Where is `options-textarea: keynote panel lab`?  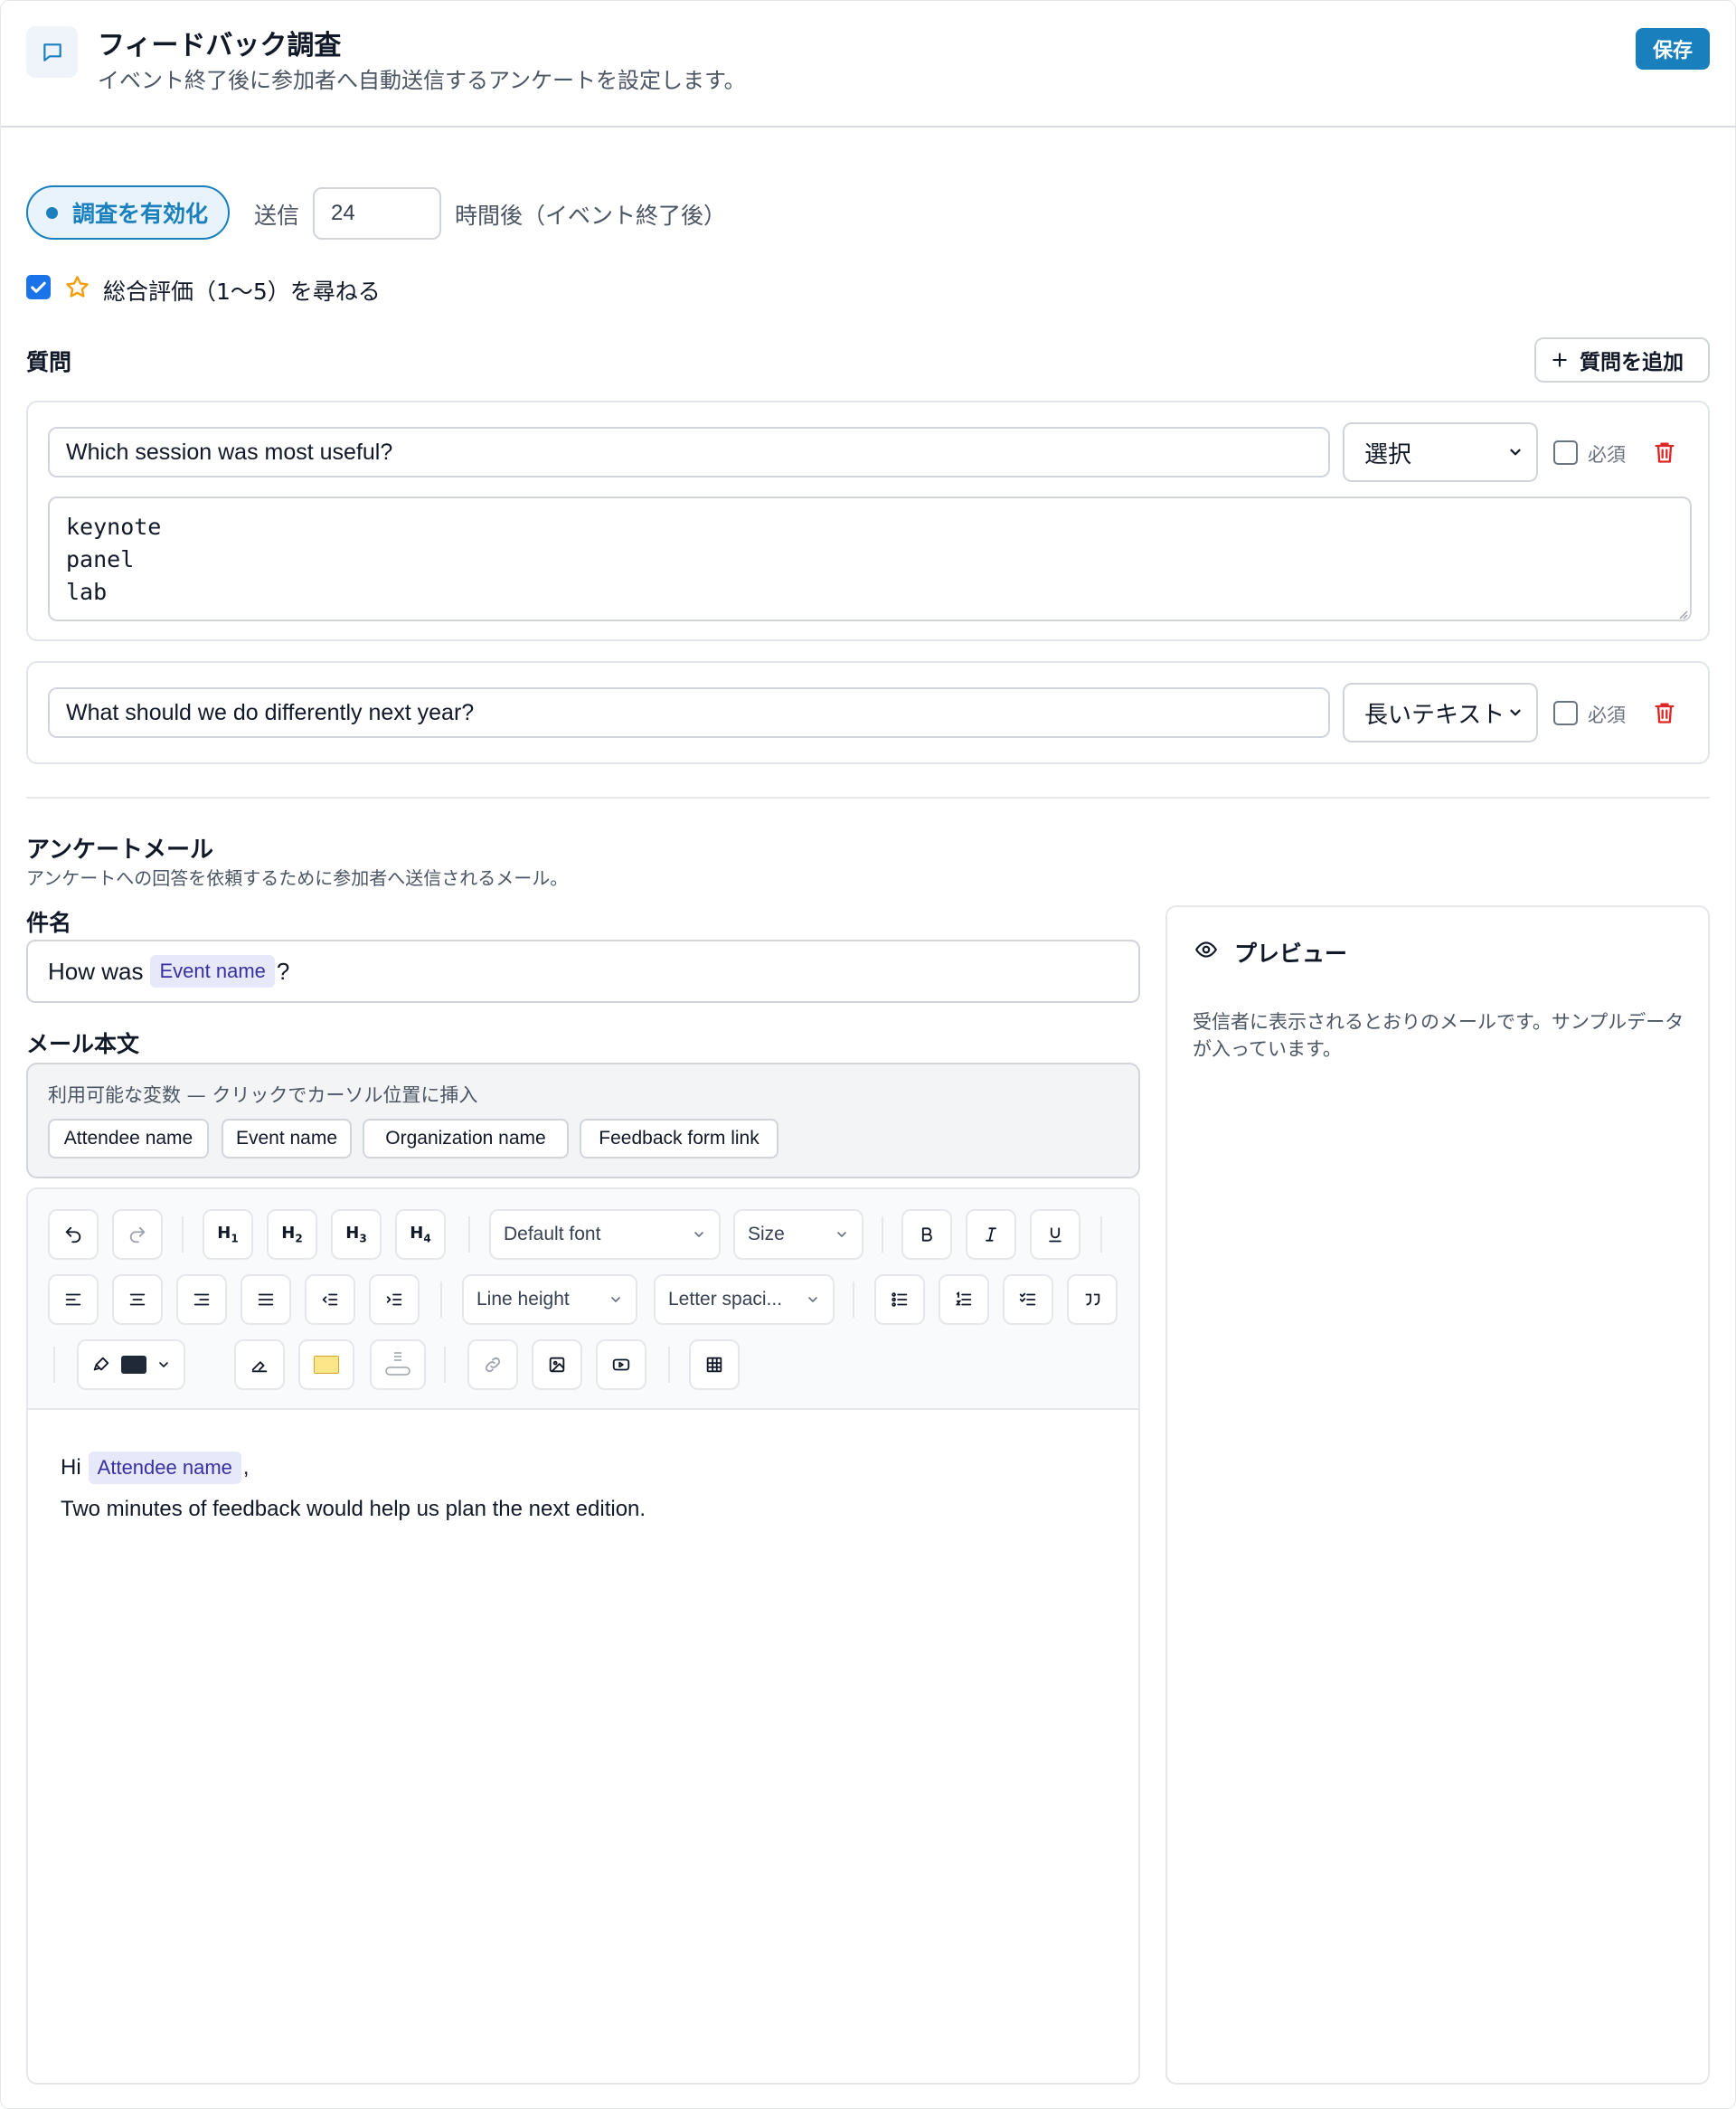 options-textarea: keynote panel lab is located at coordinates (870, 559).